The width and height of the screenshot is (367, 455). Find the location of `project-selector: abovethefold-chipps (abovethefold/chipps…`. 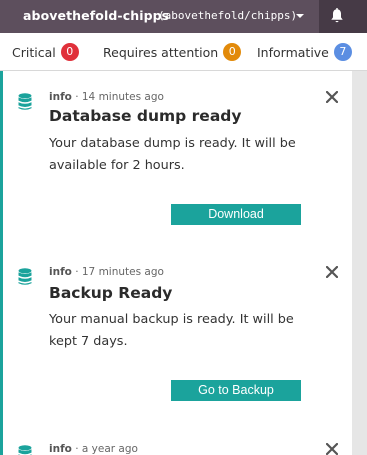

project-selector: abovethefold-chipps (abovethefold/chipps… is located at coordinates (159, 16).